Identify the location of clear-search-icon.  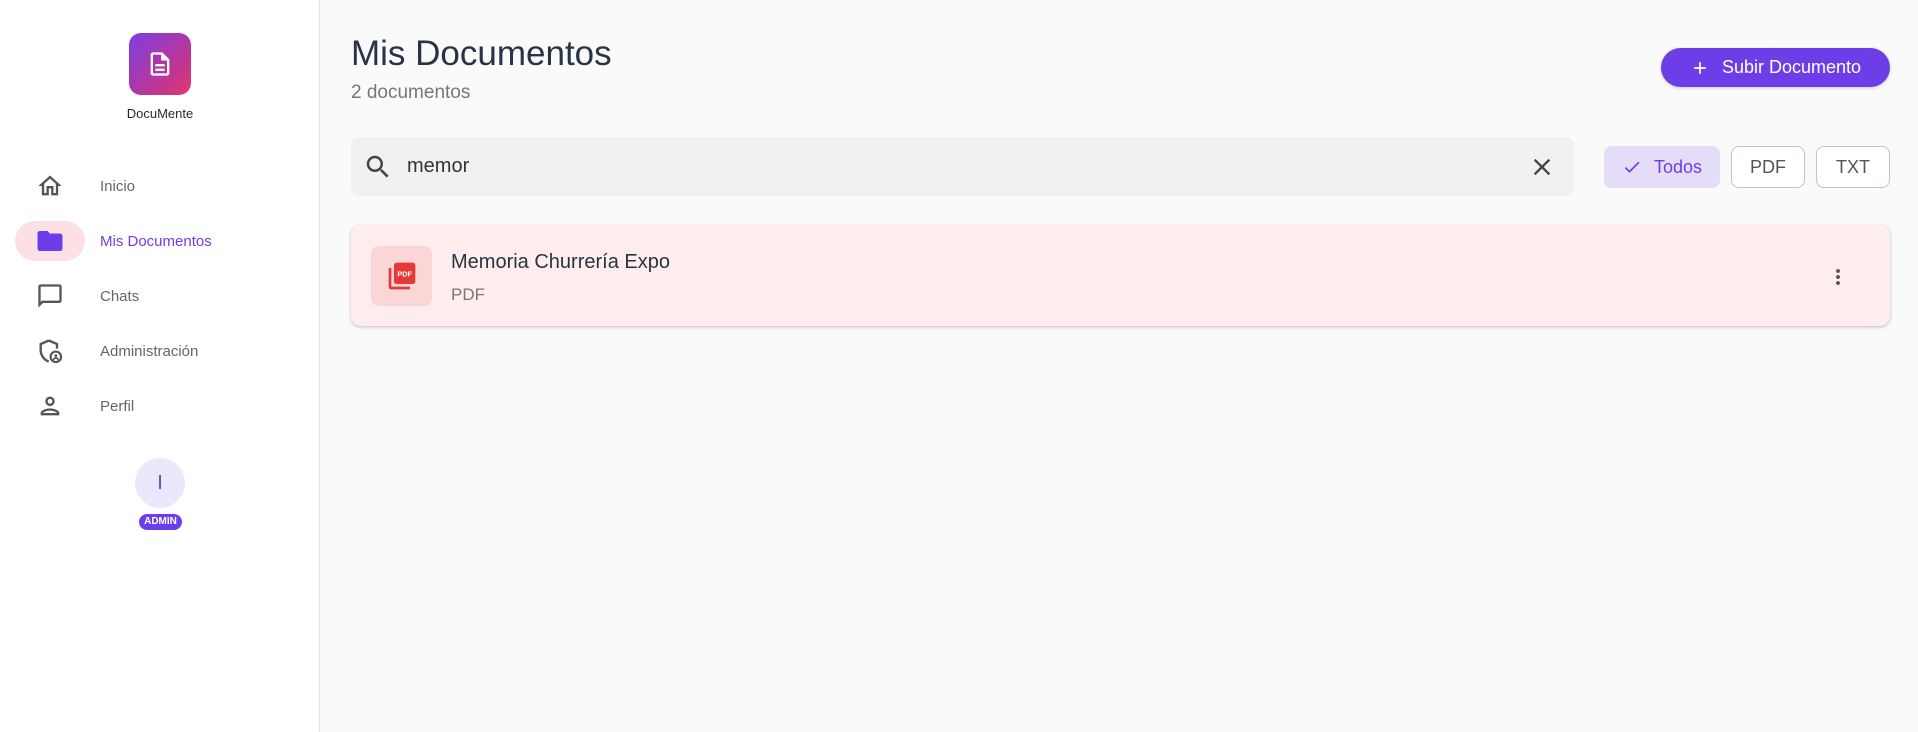
(1542, 167).